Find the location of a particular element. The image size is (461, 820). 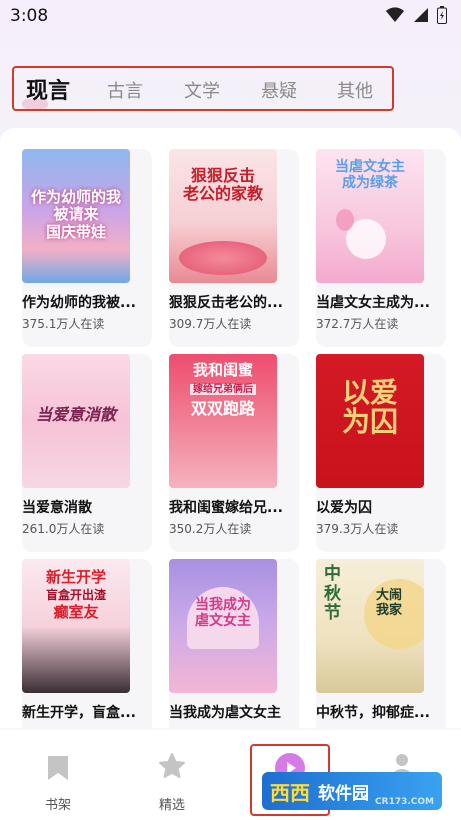

cover-text: 我和闺蜜 is located at coordinates (222, 370).